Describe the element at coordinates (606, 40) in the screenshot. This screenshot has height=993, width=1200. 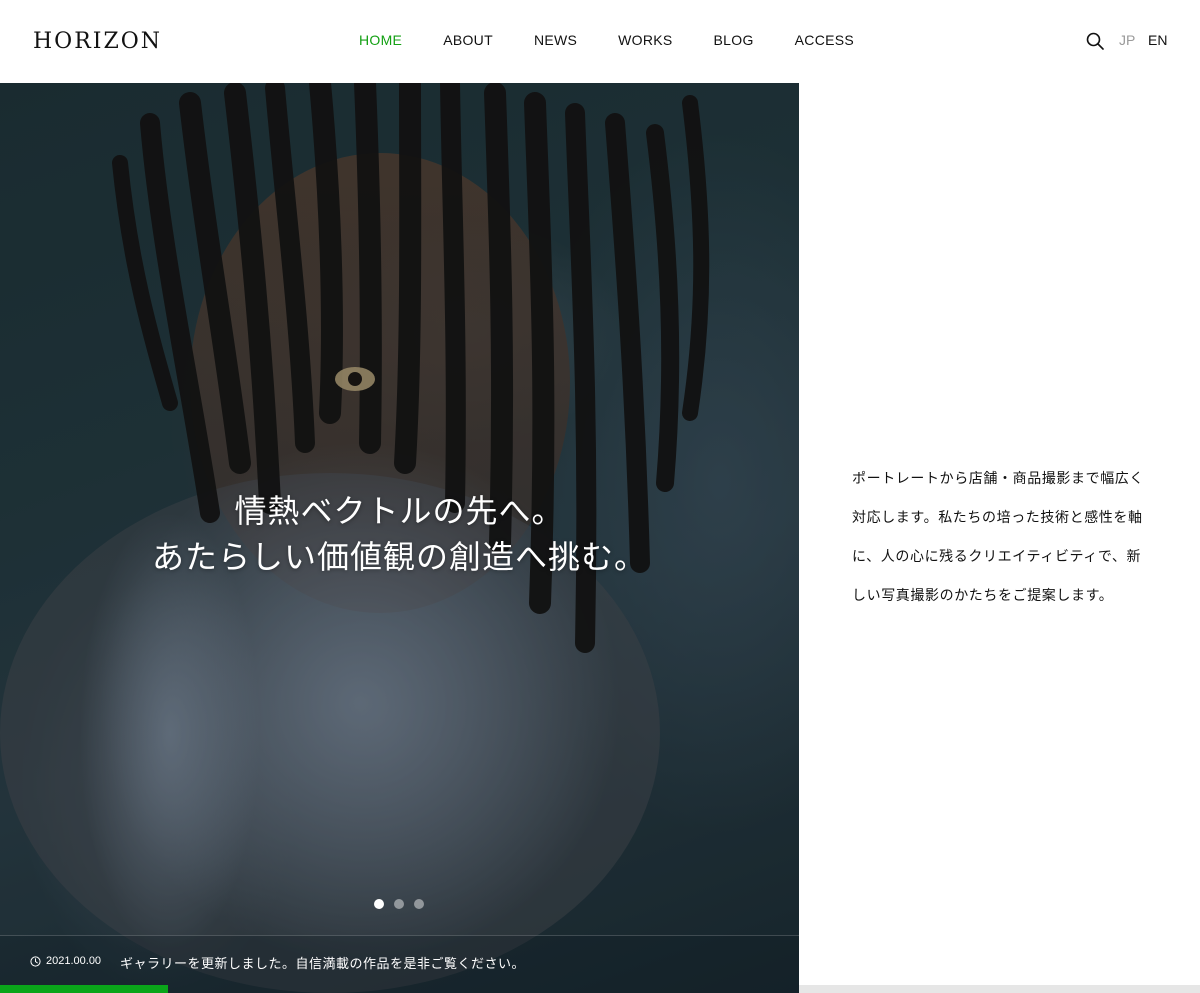
I see `main-nav: HOME ABOUT NEWS WORKS BLOG ACCESS` at that location.